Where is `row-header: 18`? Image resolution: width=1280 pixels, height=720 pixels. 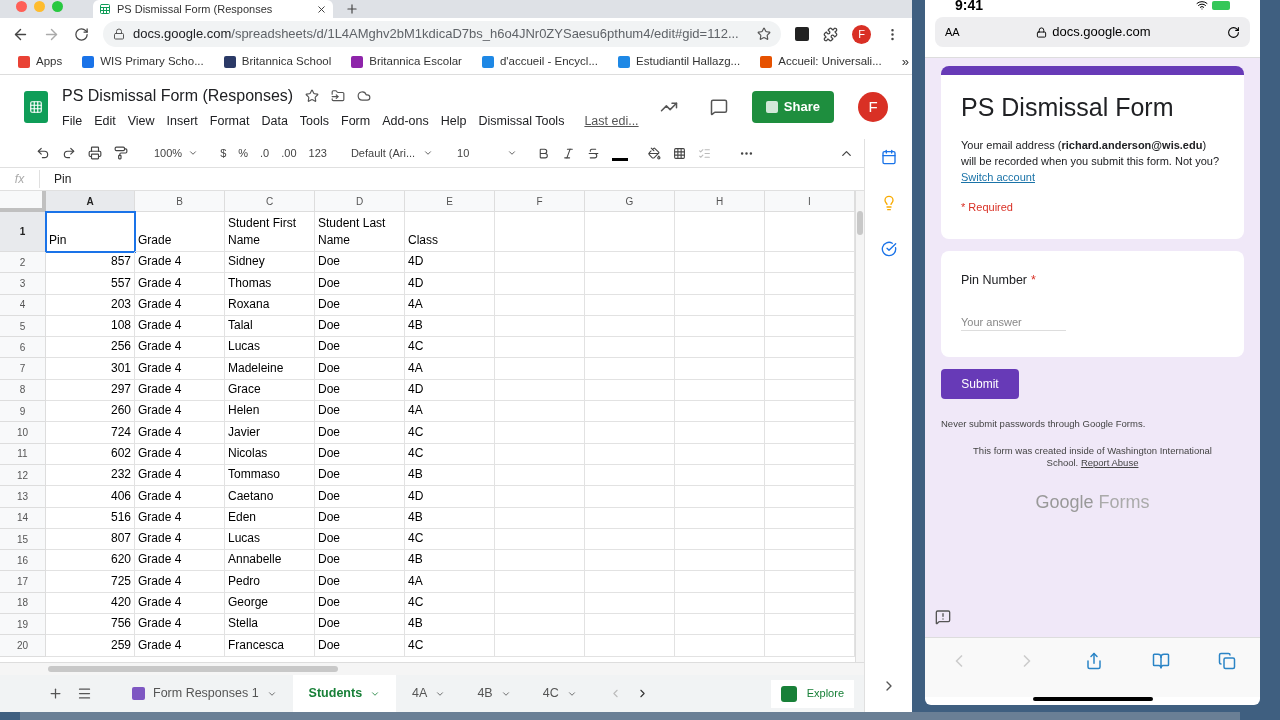
row-header: 18 is located at coordinates (23, 603).